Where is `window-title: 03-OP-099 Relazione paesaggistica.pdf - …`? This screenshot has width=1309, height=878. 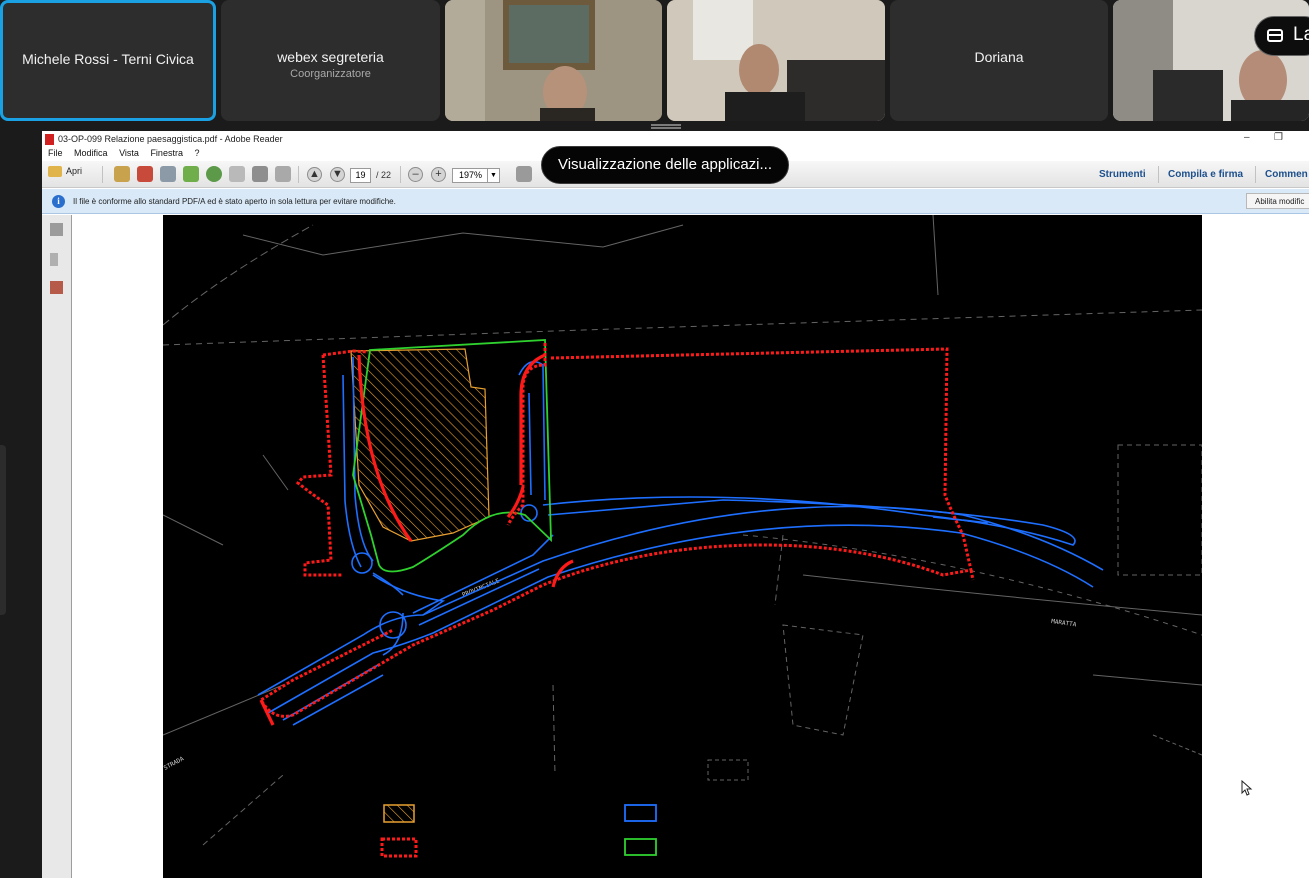 window-title: 03-OP-099 Relazione paesaggistica.pdf - … is located at coordinates (170, 139).